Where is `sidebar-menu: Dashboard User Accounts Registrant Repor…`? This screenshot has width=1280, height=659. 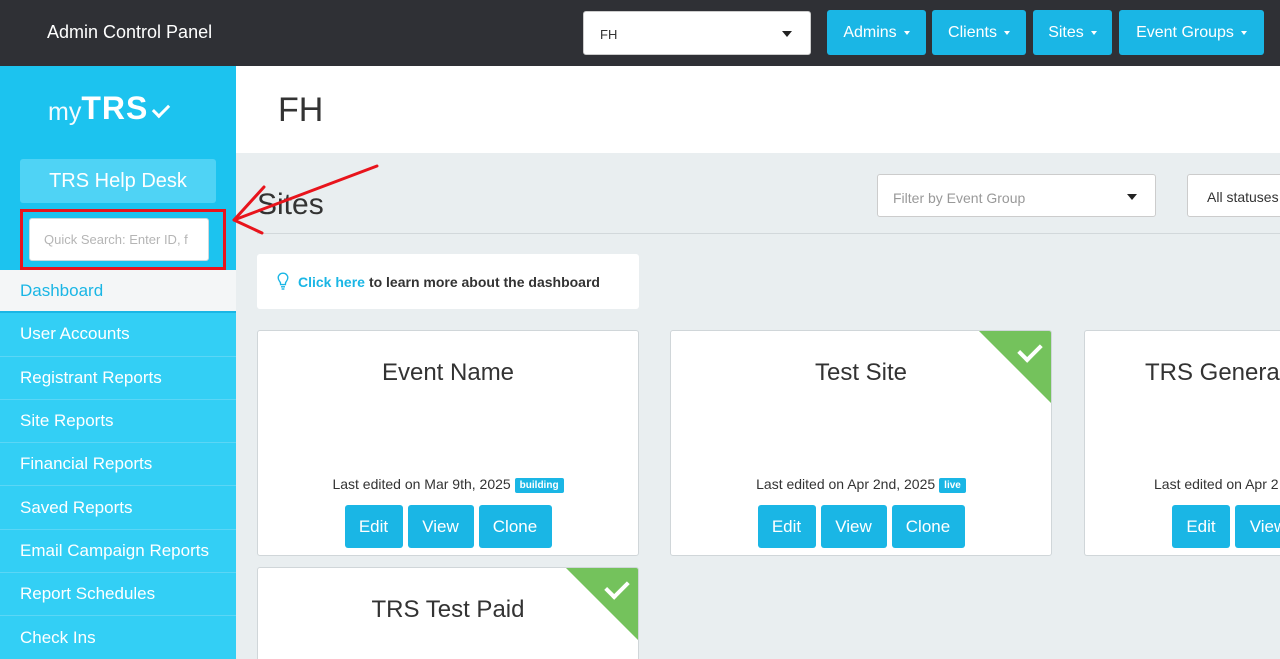 sidebar-menu: Dashboard User Accounts Registrant Repor… is located at coordinates (118, 464).